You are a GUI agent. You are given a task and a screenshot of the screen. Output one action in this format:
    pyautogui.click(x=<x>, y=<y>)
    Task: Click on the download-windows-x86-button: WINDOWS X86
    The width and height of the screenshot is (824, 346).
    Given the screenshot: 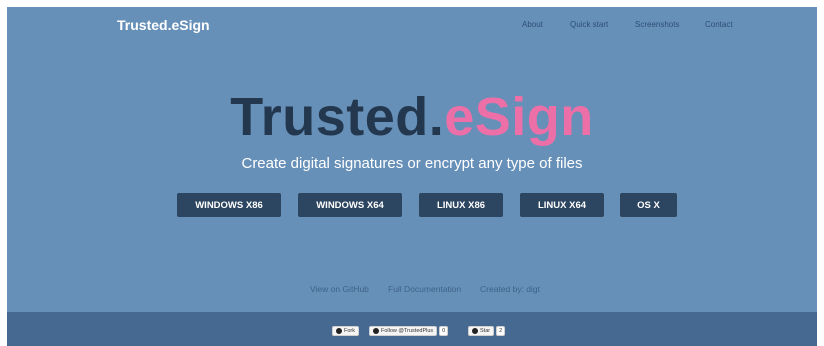 What is the action you would take?
    pyautogui.click(x=229, y=205)
    